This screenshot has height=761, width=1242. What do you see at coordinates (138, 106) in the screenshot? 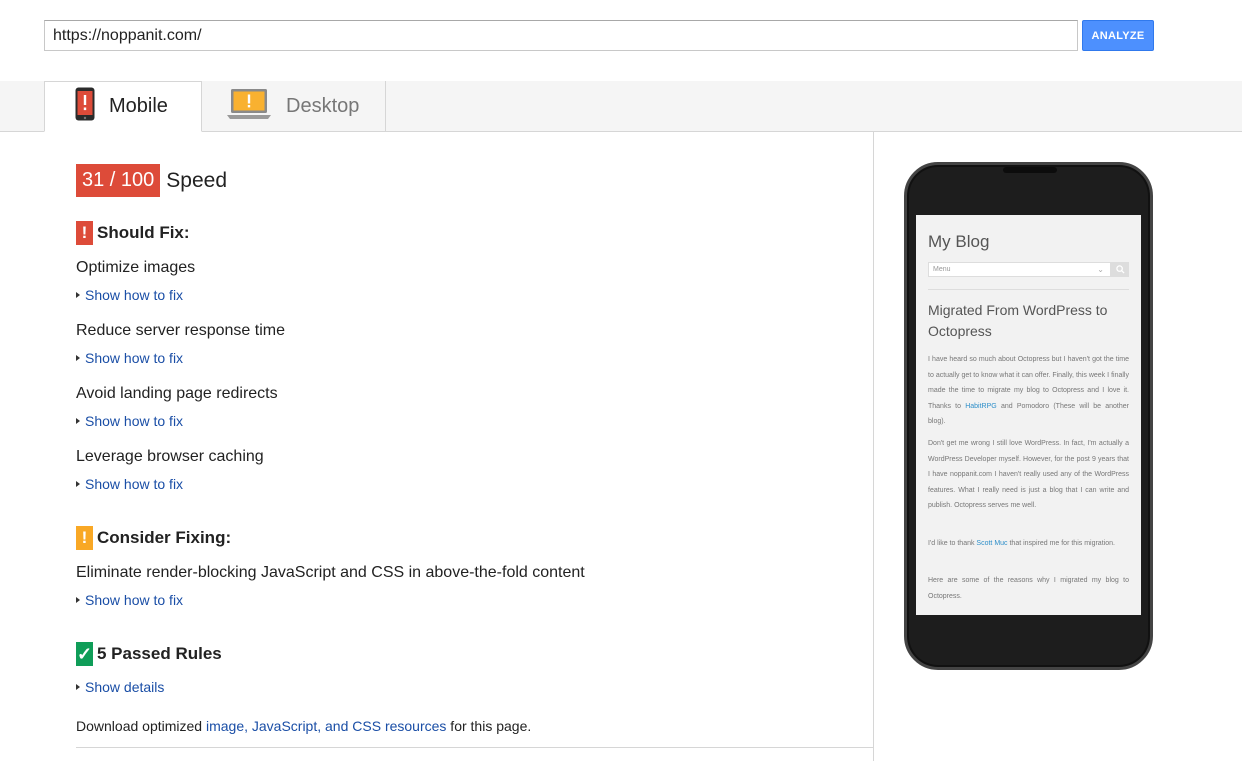
I see `tab-mobile-label: Mobile` at bounding box center [138, 106].